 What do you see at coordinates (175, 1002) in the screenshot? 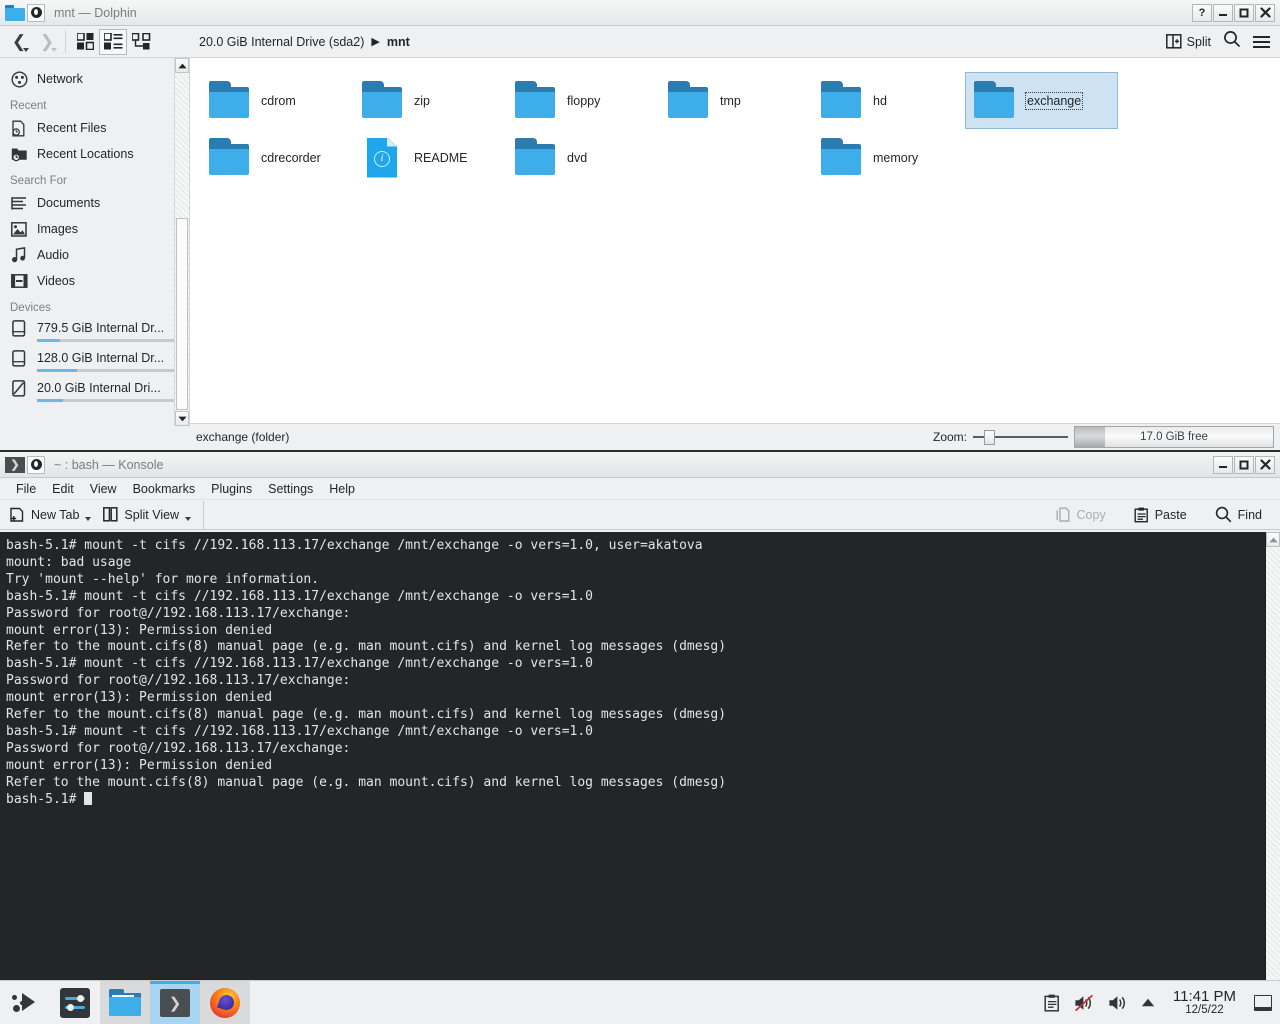
I see `taskbar-konsole: ❯` at bounding box center [175, 1002].